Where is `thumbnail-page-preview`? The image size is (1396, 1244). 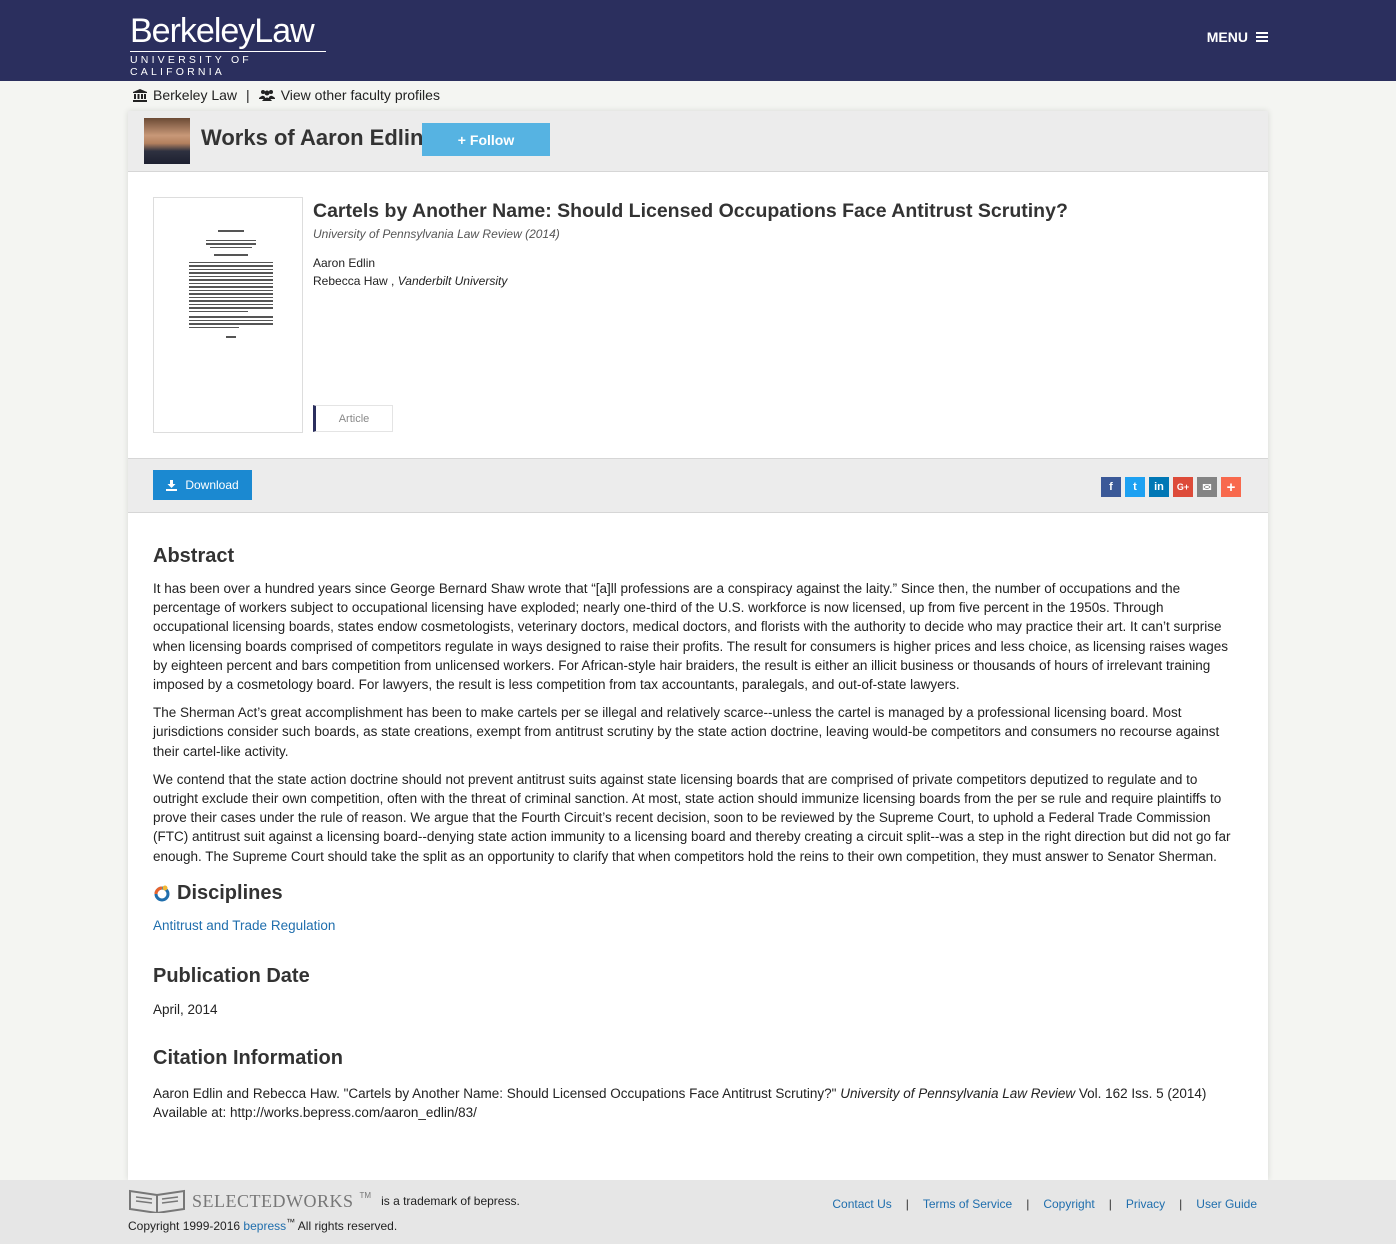 thumbnail-page-preview is located at coordinates (231, 288).